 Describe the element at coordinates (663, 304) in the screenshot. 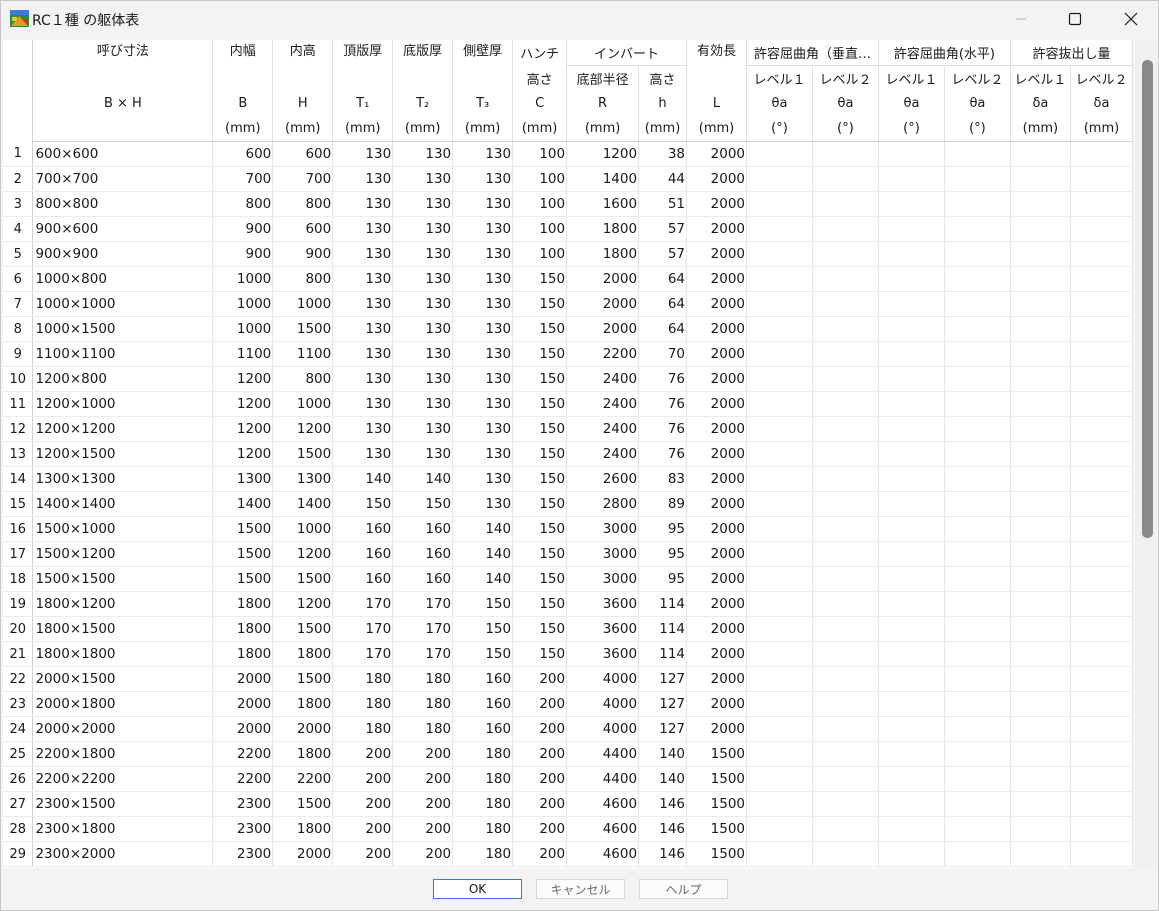

I see `table-cell: 64` at that location.